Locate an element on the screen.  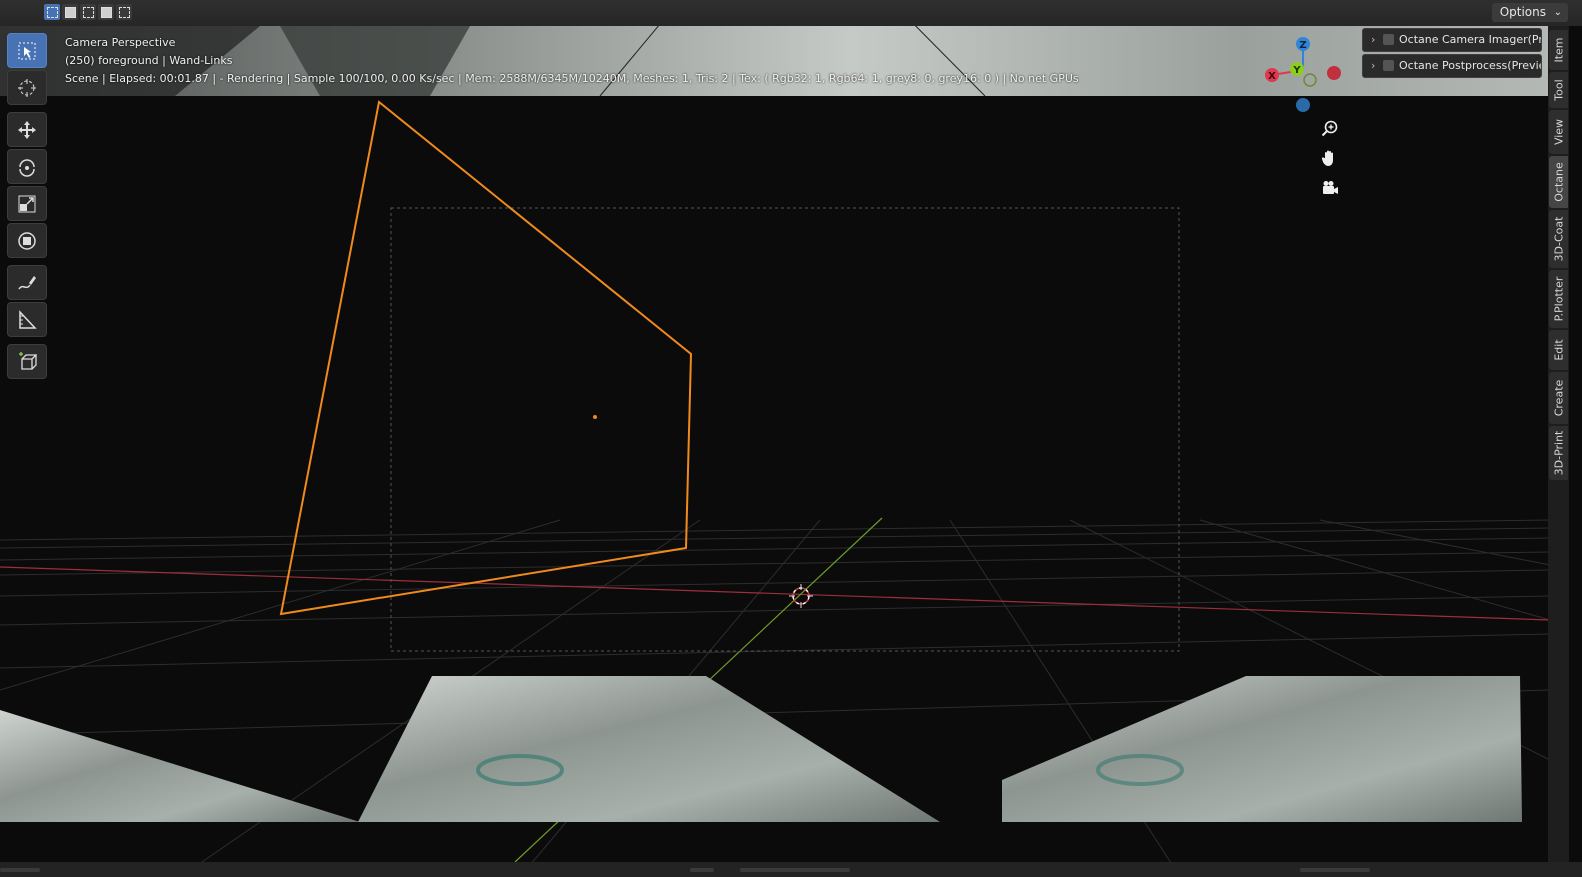
object-origin is located at coordinates (595, 417).